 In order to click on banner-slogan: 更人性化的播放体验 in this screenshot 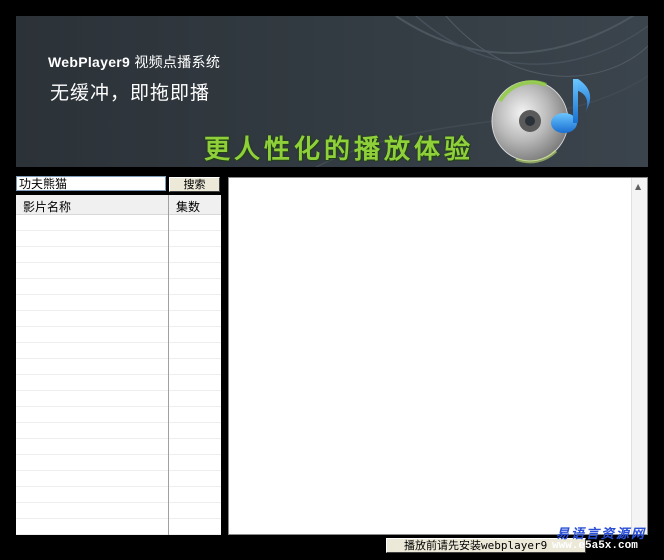, I will do `click(339, 150)`.